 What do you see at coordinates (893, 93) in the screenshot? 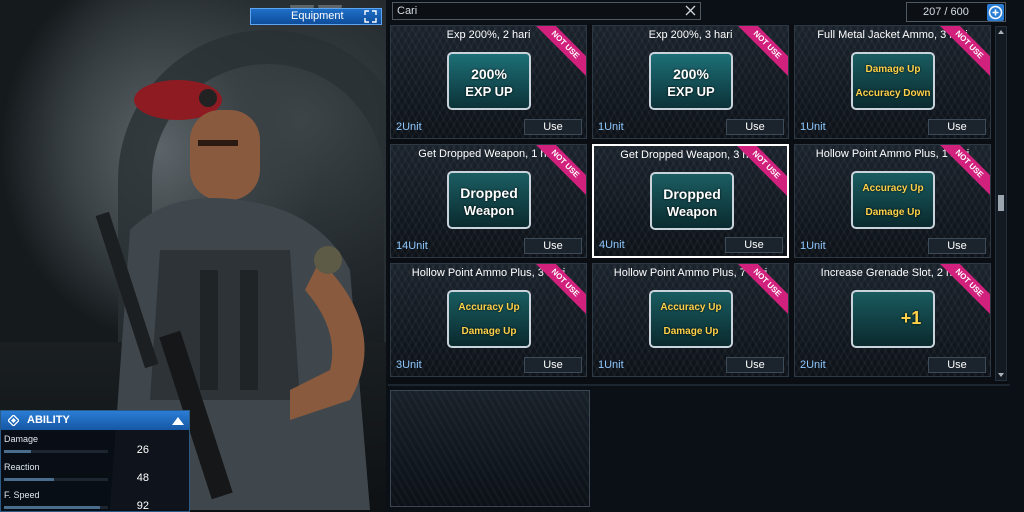
I see `item-icon-line2: Accuracy Down` at bounding box center [893, 93].